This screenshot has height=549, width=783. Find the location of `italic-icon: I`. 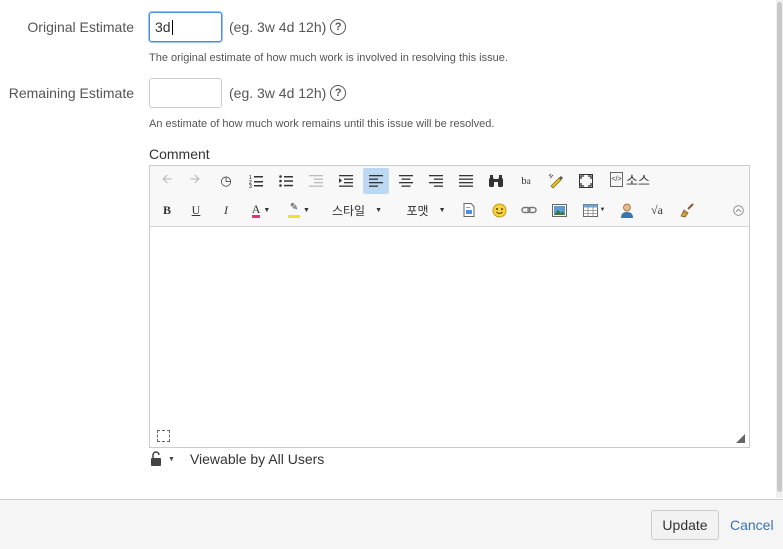

italic-icon: I is located at coordinates (226, 210).